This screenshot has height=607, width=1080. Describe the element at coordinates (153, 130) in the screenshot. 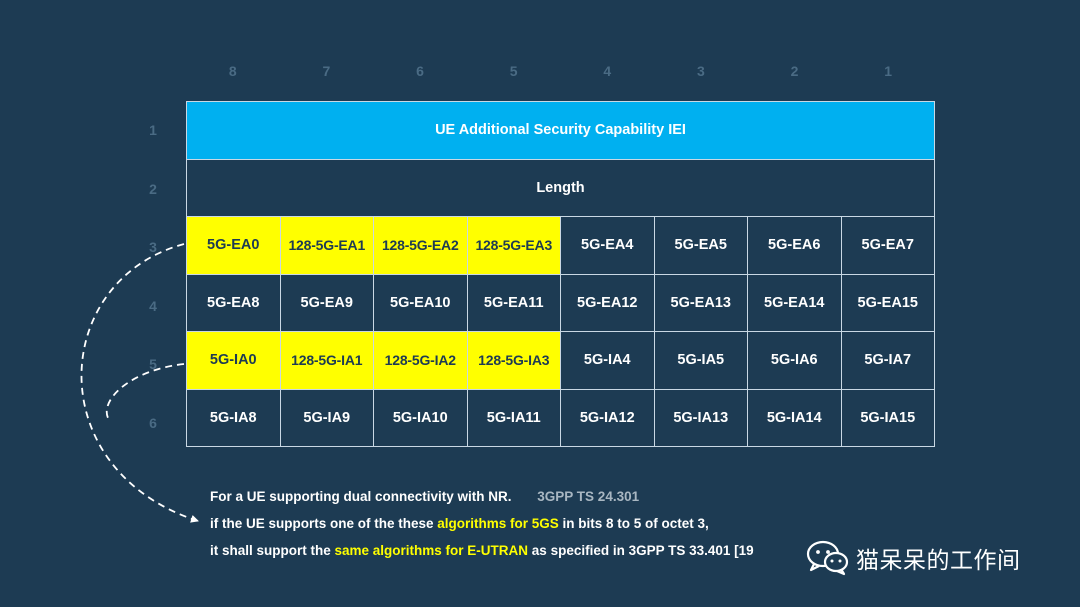

I see `octet-number: 1` at that location.